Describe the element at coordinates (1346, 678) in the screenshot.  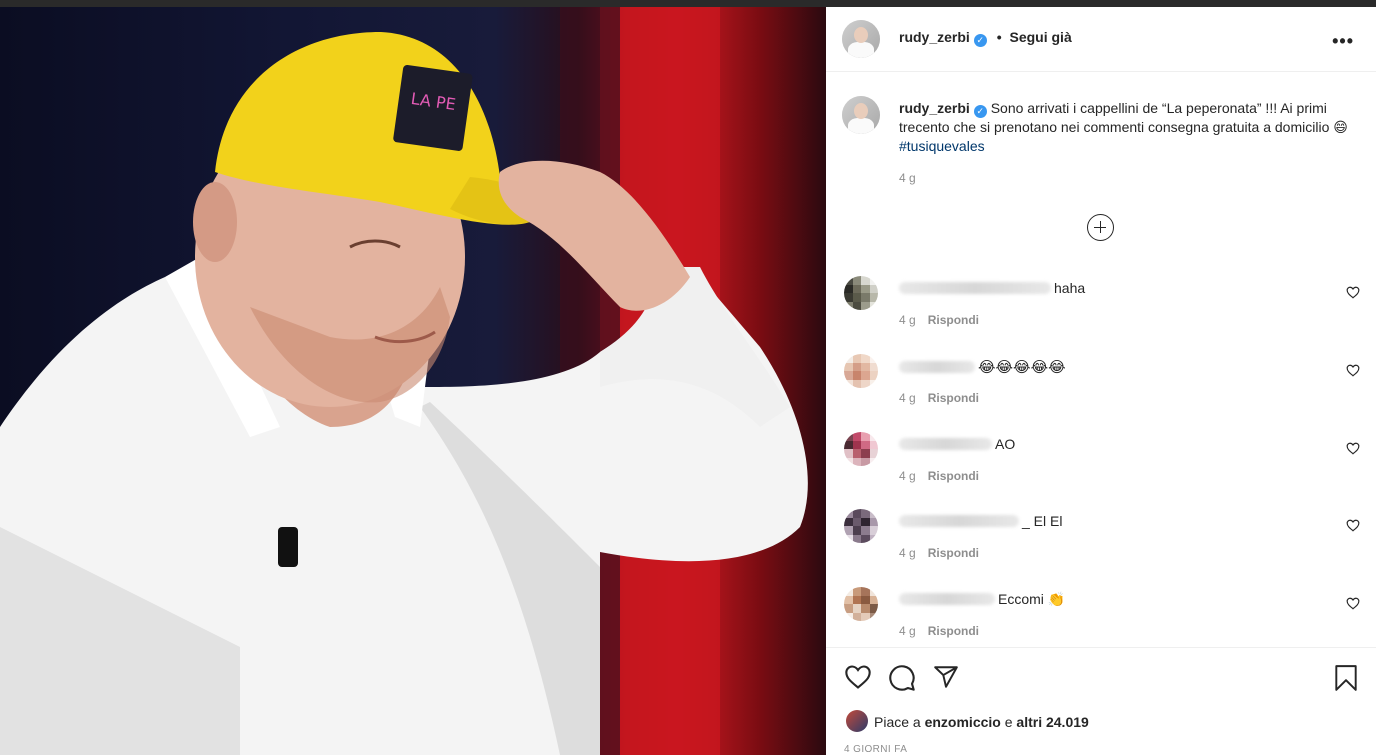
I see `bookmark-icon` at that location.